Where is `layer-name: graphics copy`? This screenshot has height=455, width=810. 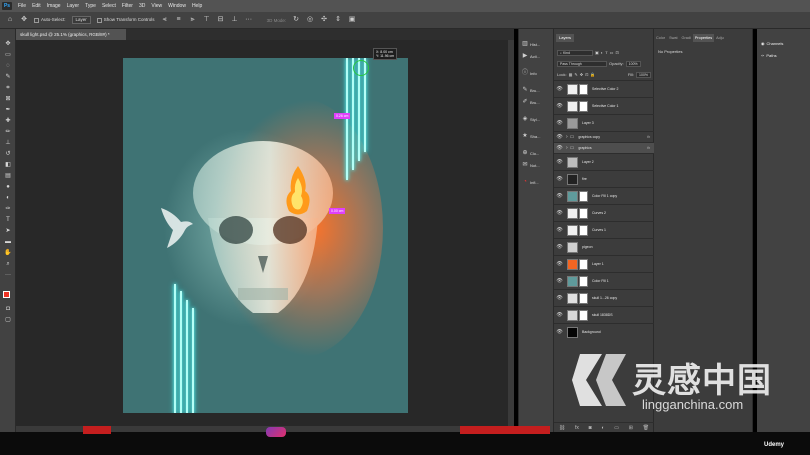 layer-name: graphics copy is located at coordinates (589, 137).